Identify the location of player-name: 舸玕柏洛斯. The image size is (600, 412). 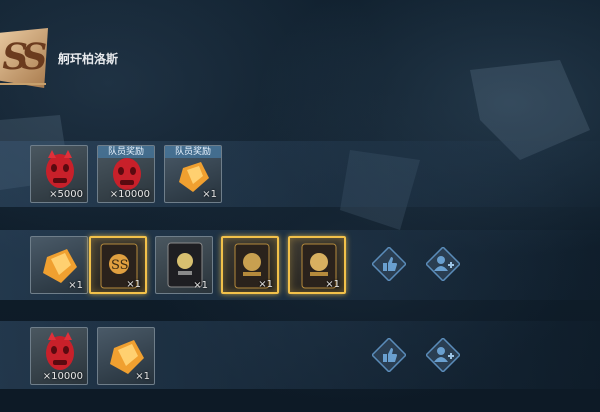
(88, 59).